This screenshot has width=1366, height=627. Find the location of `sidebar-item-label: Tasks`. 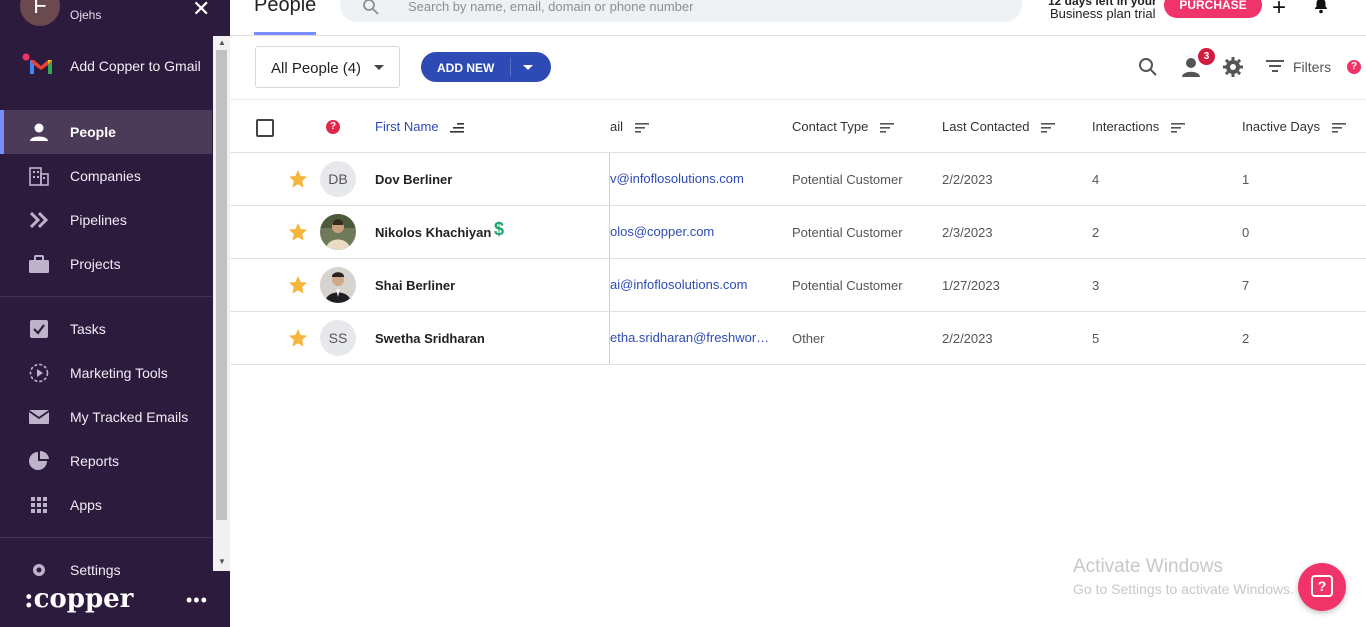

sidebar-item-label: Tasks is located at coordinates (88, 329).